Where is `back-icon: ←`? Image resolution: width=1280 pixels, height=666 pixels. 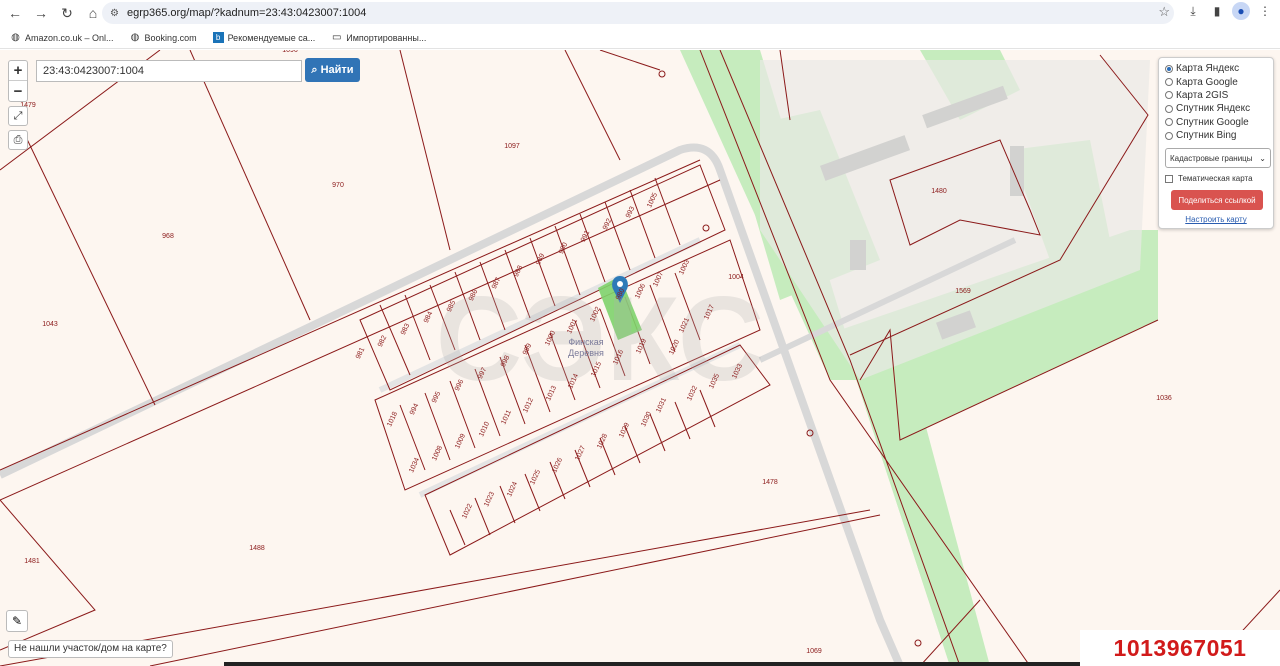
back-icon: ← is located at coordinates (15, 13).